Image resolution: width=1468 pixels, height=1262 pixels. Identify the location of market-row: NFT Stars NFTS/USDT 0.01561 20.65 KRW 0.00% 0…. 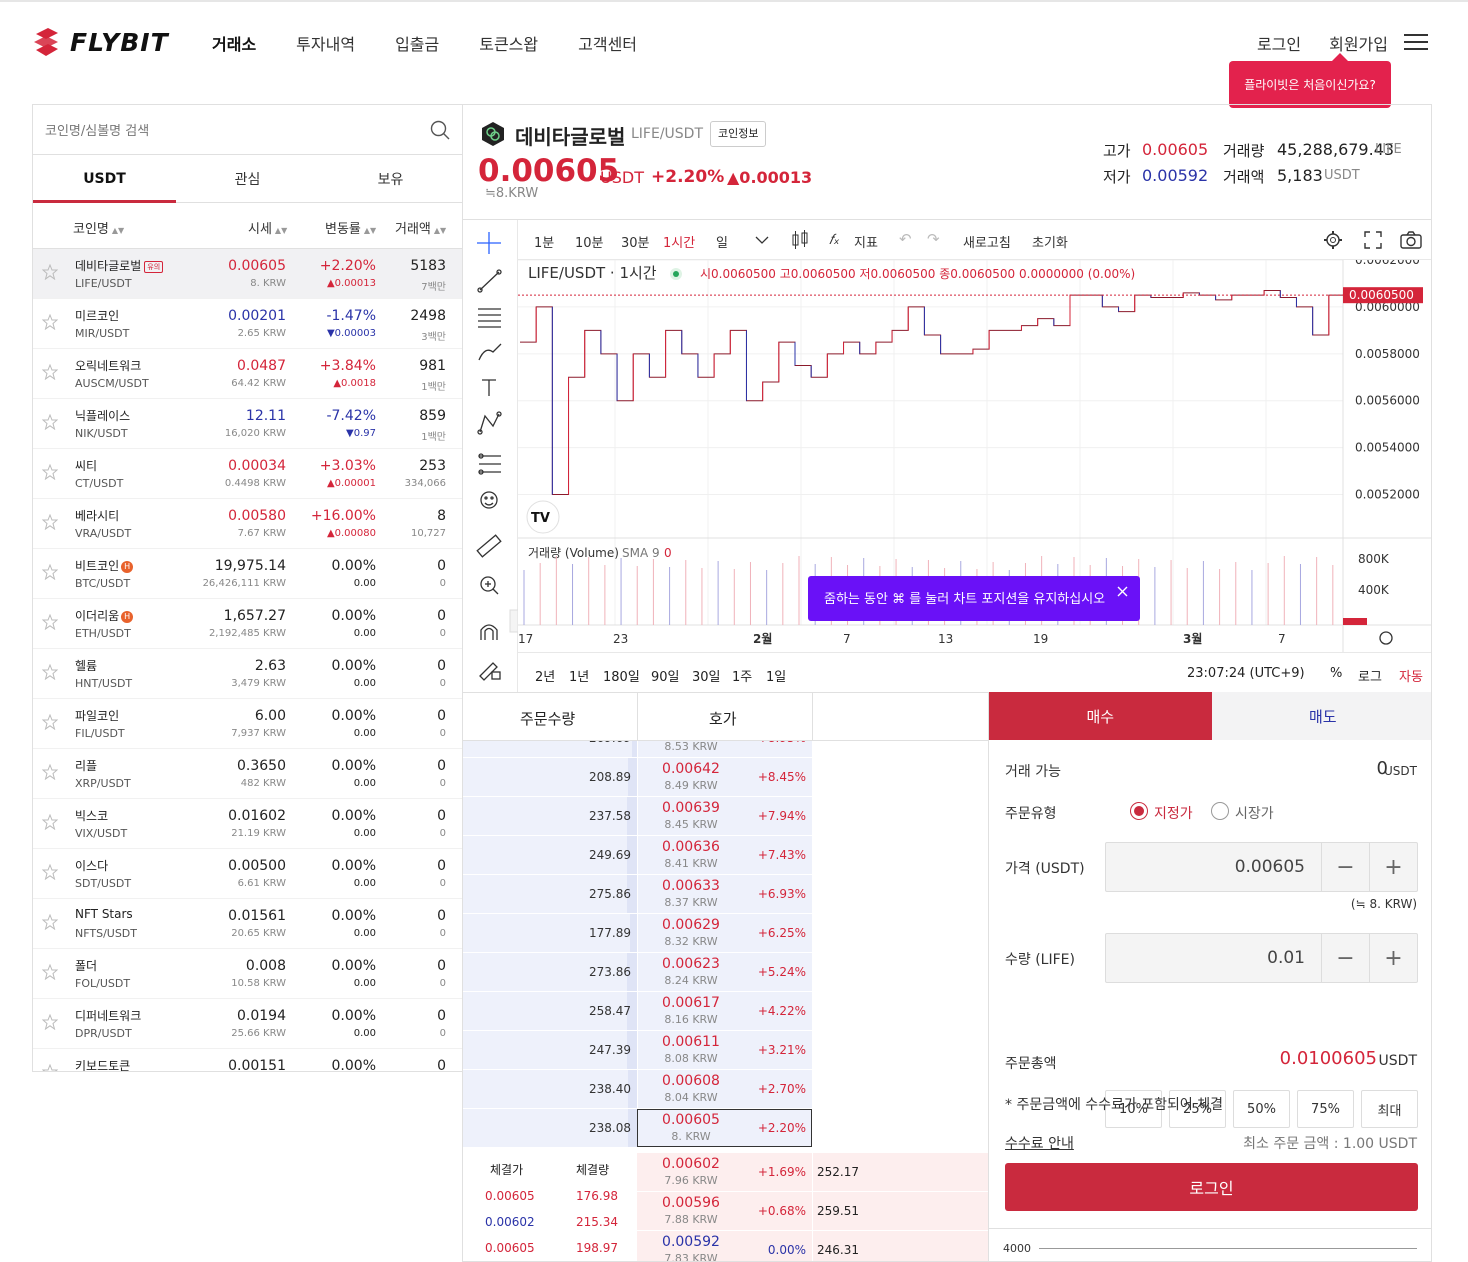
(247, 924).